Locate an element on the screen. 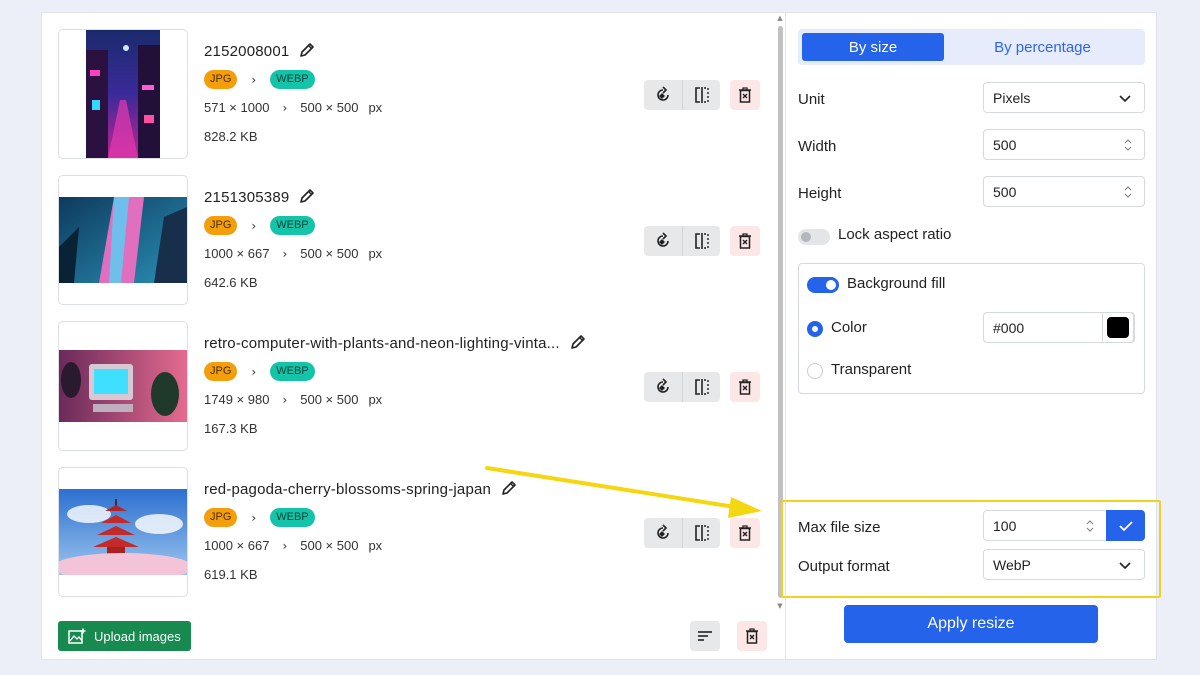  width-input: 500 is located at coordinates (1064, 144).